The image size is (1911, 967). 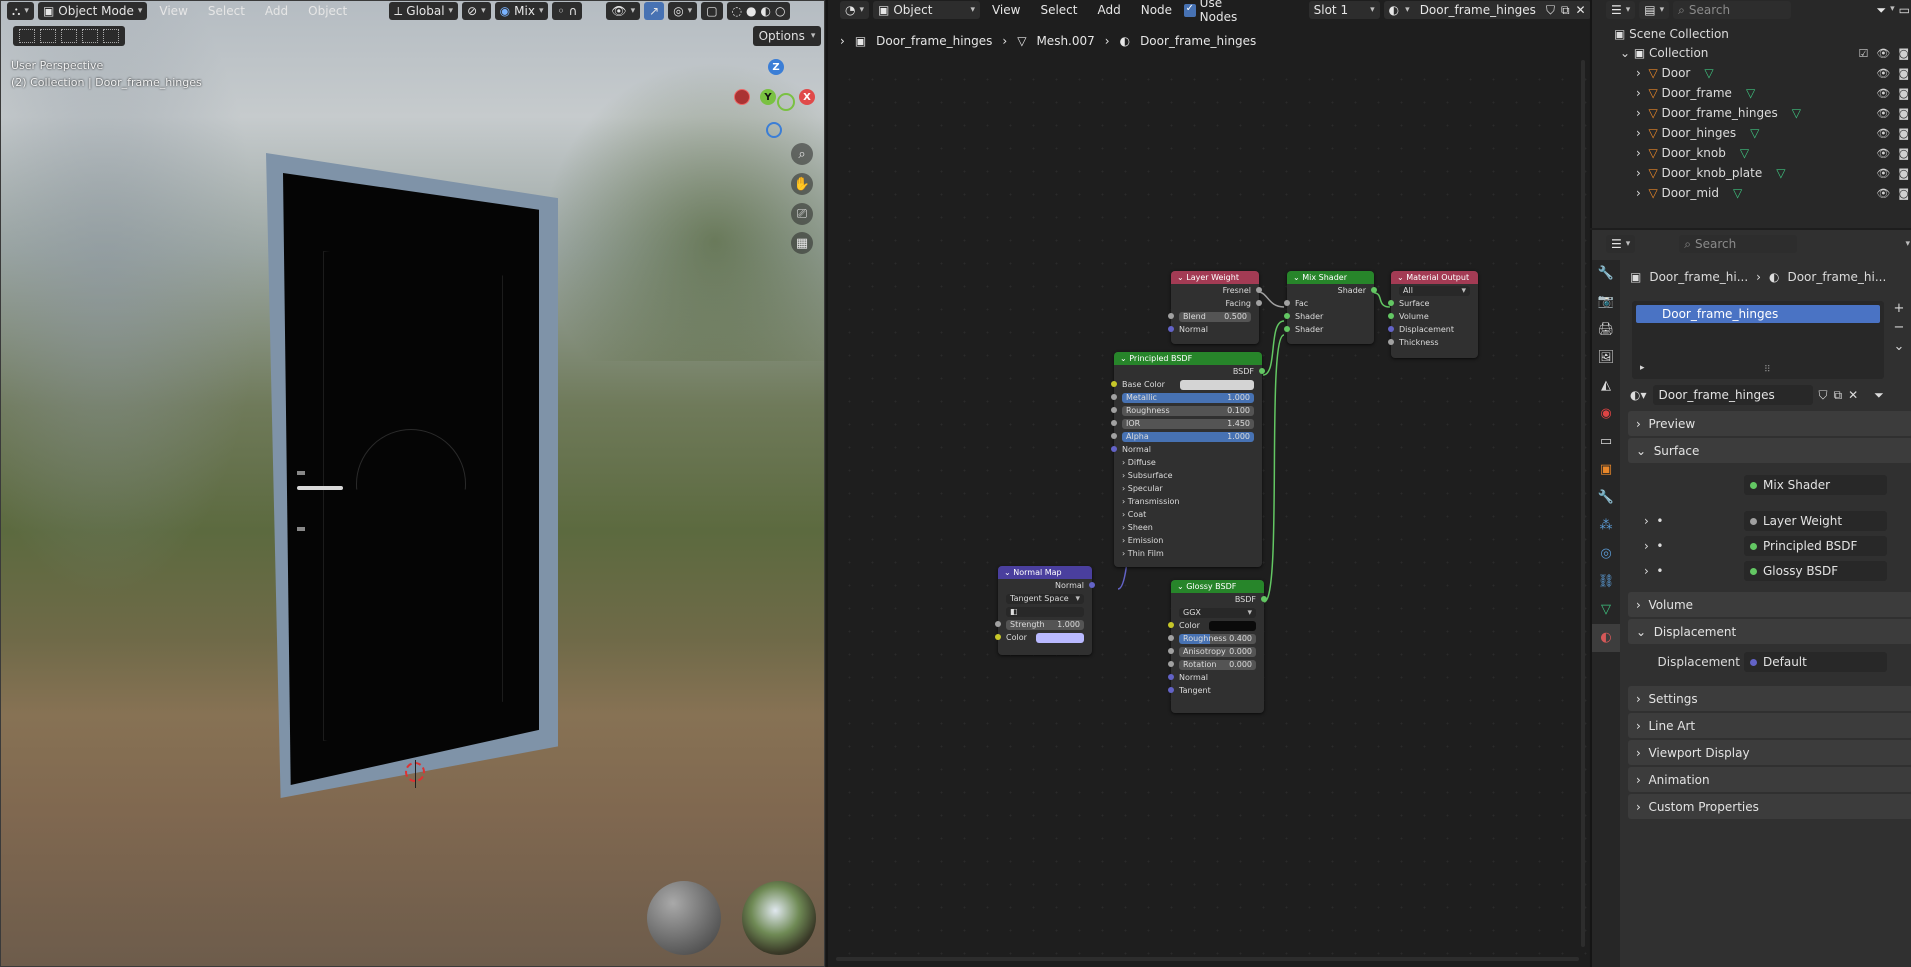 What do you see at coordinates (1751, 173) in the screenshot?
I see `outliner-item: › ▽ Door_knob_plate ▽ 👁 ◙` at bounding box center [1751, 173].